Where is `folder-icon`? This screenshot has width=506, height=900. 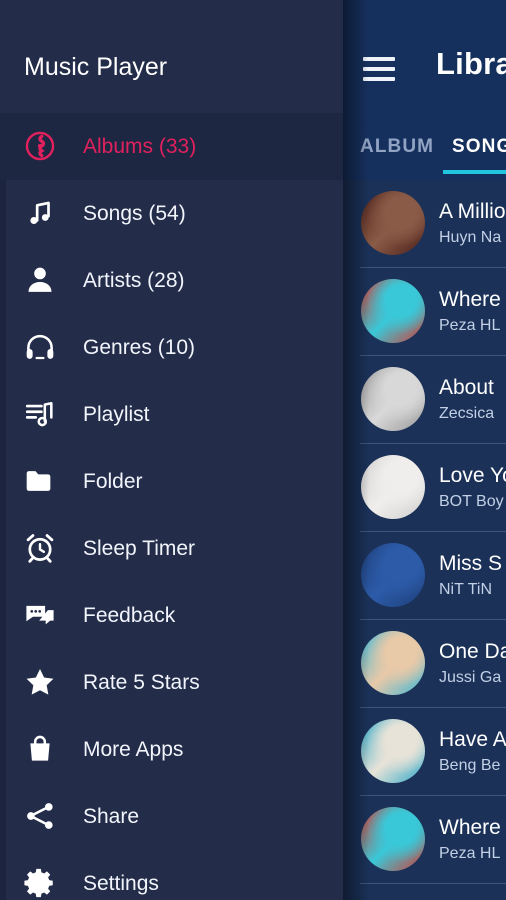
folder-icon is located at coordinates (40, 481).